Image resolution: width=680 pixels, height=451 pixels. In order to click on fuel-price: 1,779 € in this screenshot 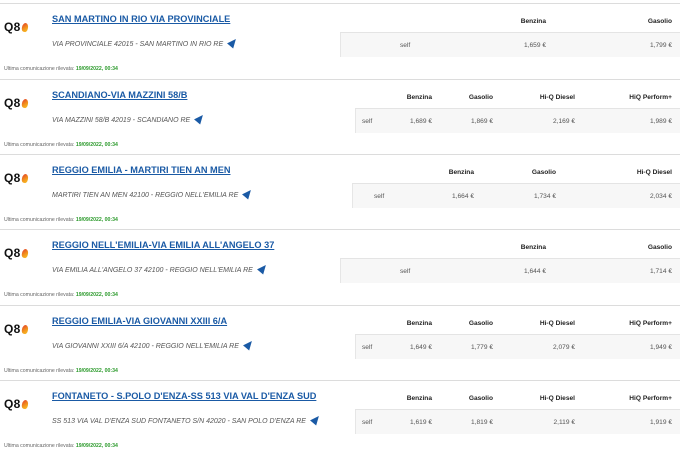, I will do `click(482, 347)`.